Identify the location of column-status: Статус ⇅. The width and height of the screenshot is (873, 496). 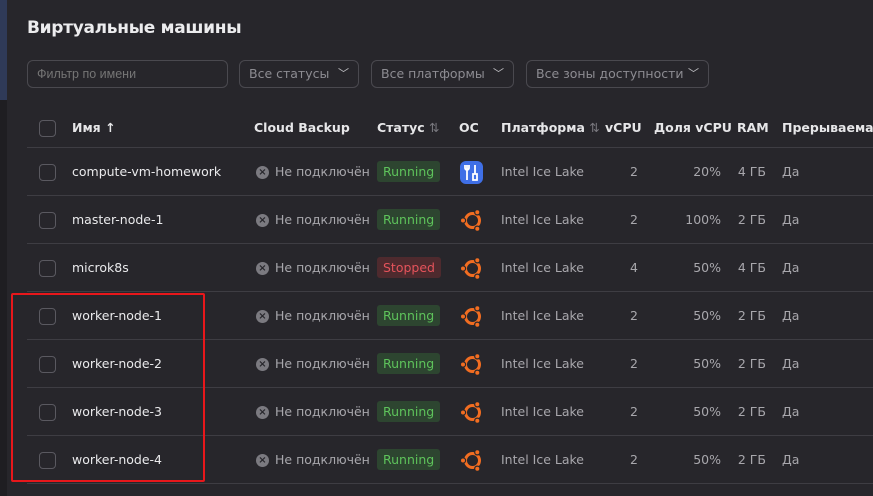
(408, 127).